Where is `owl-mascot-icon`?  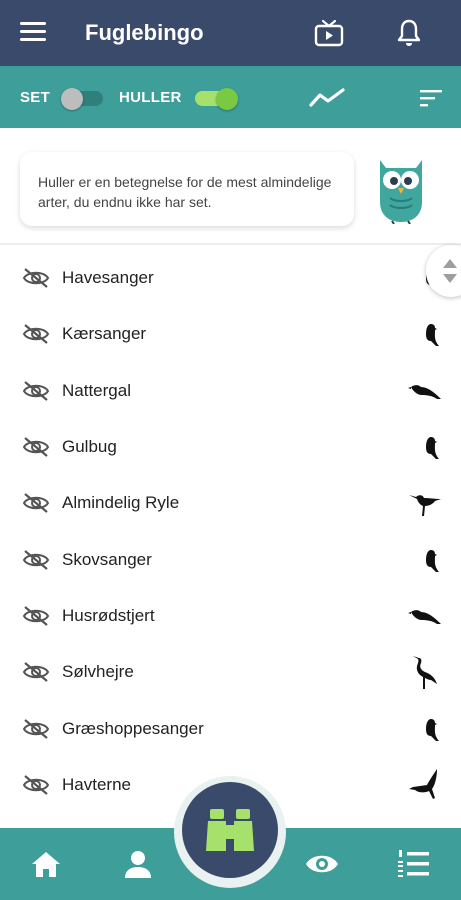
owl-mascot-icon is located at coordinates (401, 192).